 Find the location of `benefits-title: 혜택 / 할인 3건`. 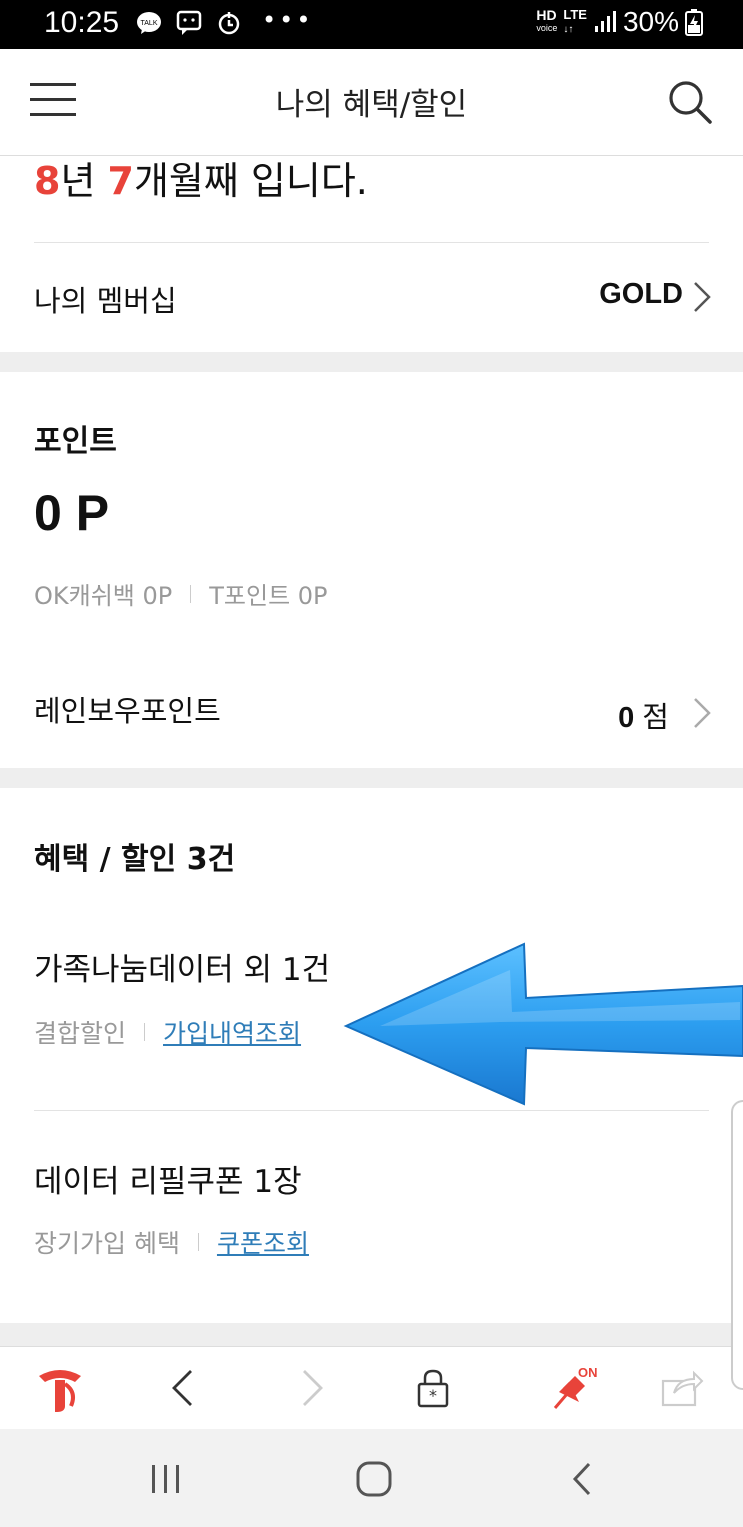

benefits-title: 혜택 / 할인 3건 is located at coordinates (135, 859).